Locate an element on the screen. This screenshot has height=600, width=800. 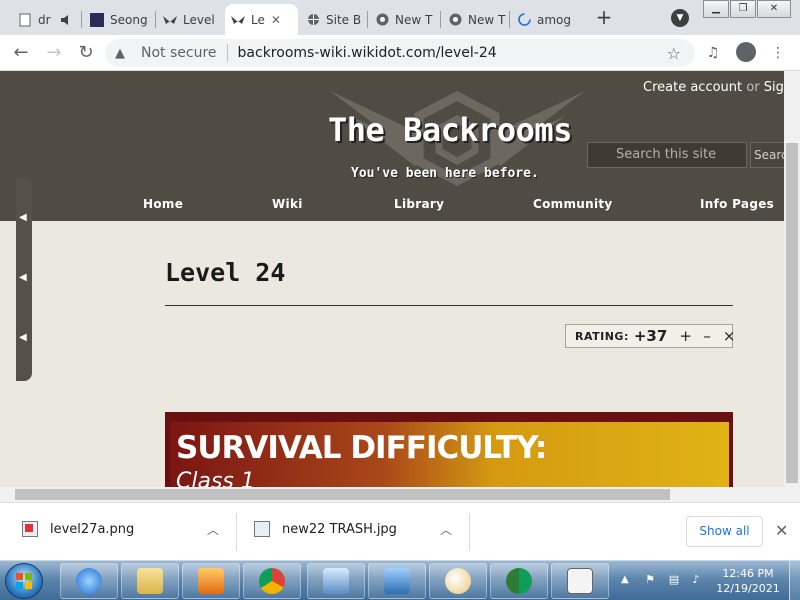
tab-label: amog is located at coordinates (554, 19).